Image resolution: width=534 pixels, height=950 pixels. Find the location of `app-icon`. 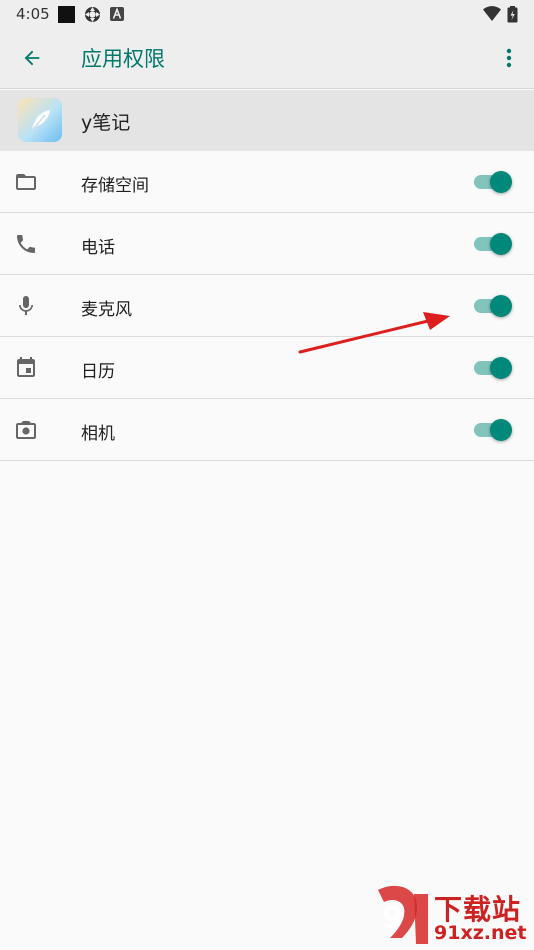

app-icon is located at coordinates (40, 120).